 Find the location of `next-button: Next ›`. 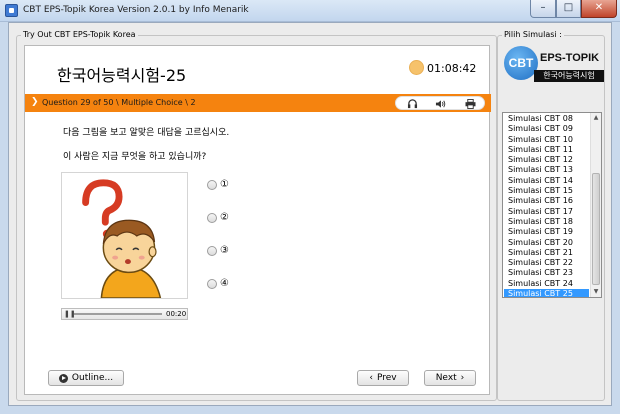

next-button: Next › is located at coordinates (450, 378).